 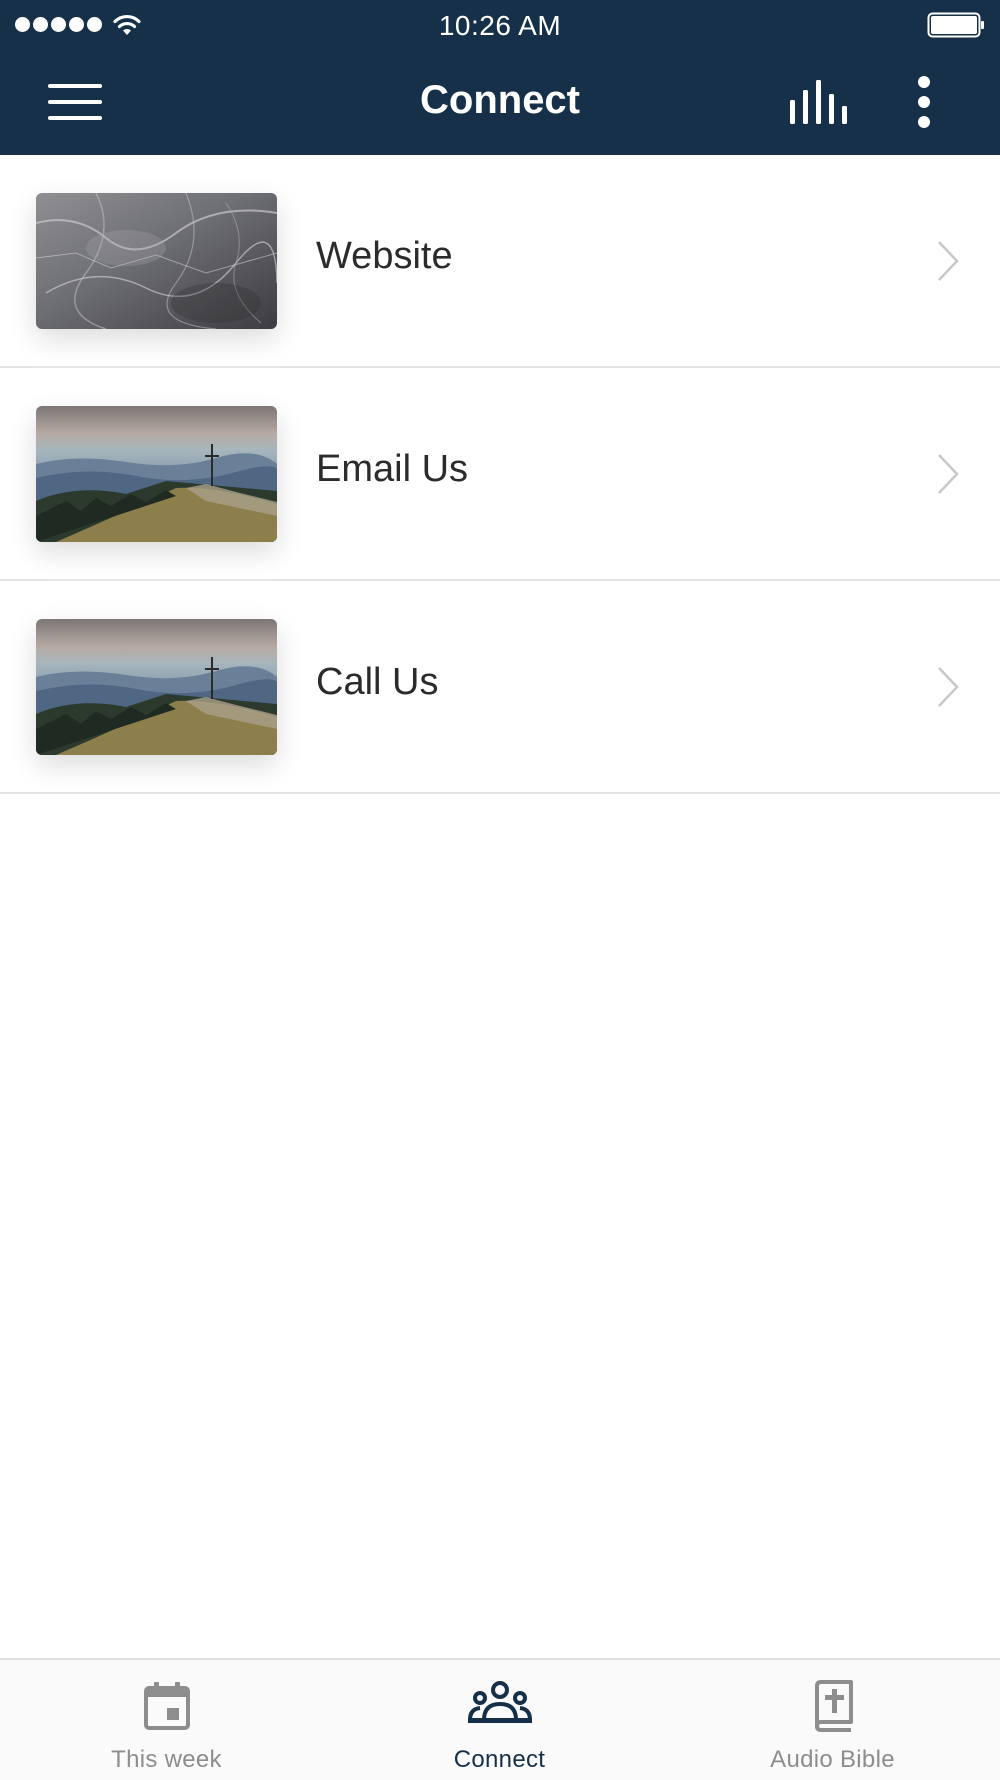 I want to click on tab-connect: Connect, so click(x=499, y=1720).